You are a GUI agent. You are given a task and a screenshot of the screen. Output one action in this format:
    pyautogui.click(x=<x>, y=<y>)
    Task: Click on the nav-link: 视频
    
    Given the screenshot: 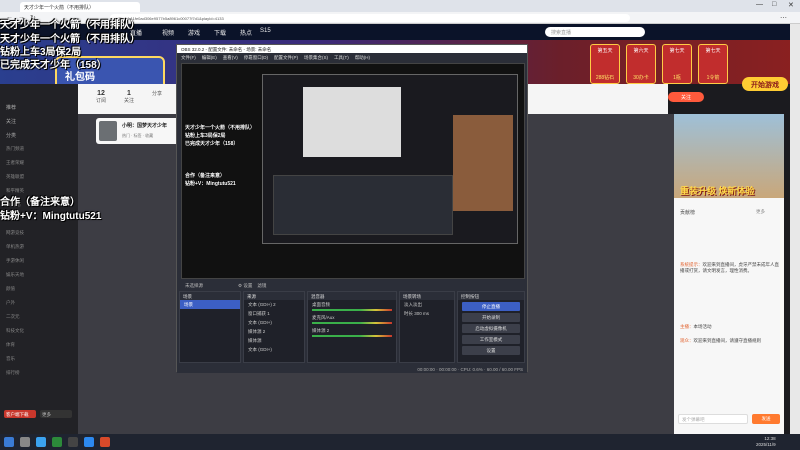 What is the action you would take?
    pyautogui.click(x=168, y=32)
    